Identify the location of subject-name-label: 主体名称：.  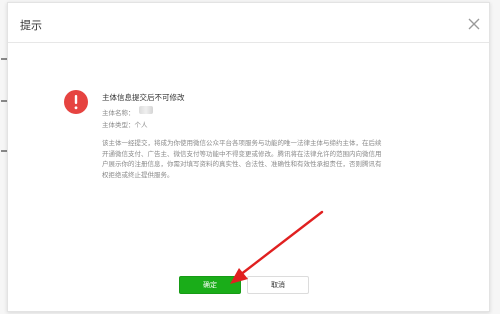
(118, 113).